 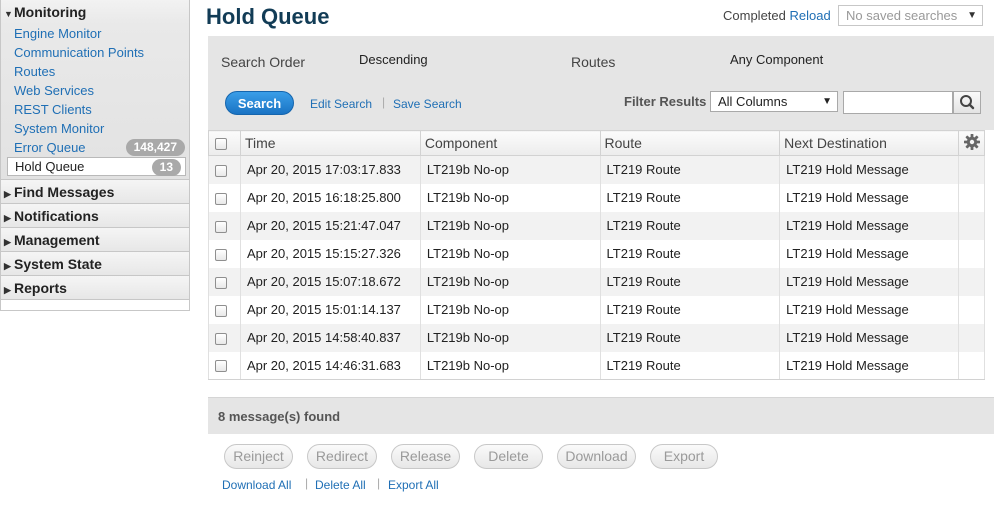 I want to click on column-header-time: Time, so click(x=330, y=143).